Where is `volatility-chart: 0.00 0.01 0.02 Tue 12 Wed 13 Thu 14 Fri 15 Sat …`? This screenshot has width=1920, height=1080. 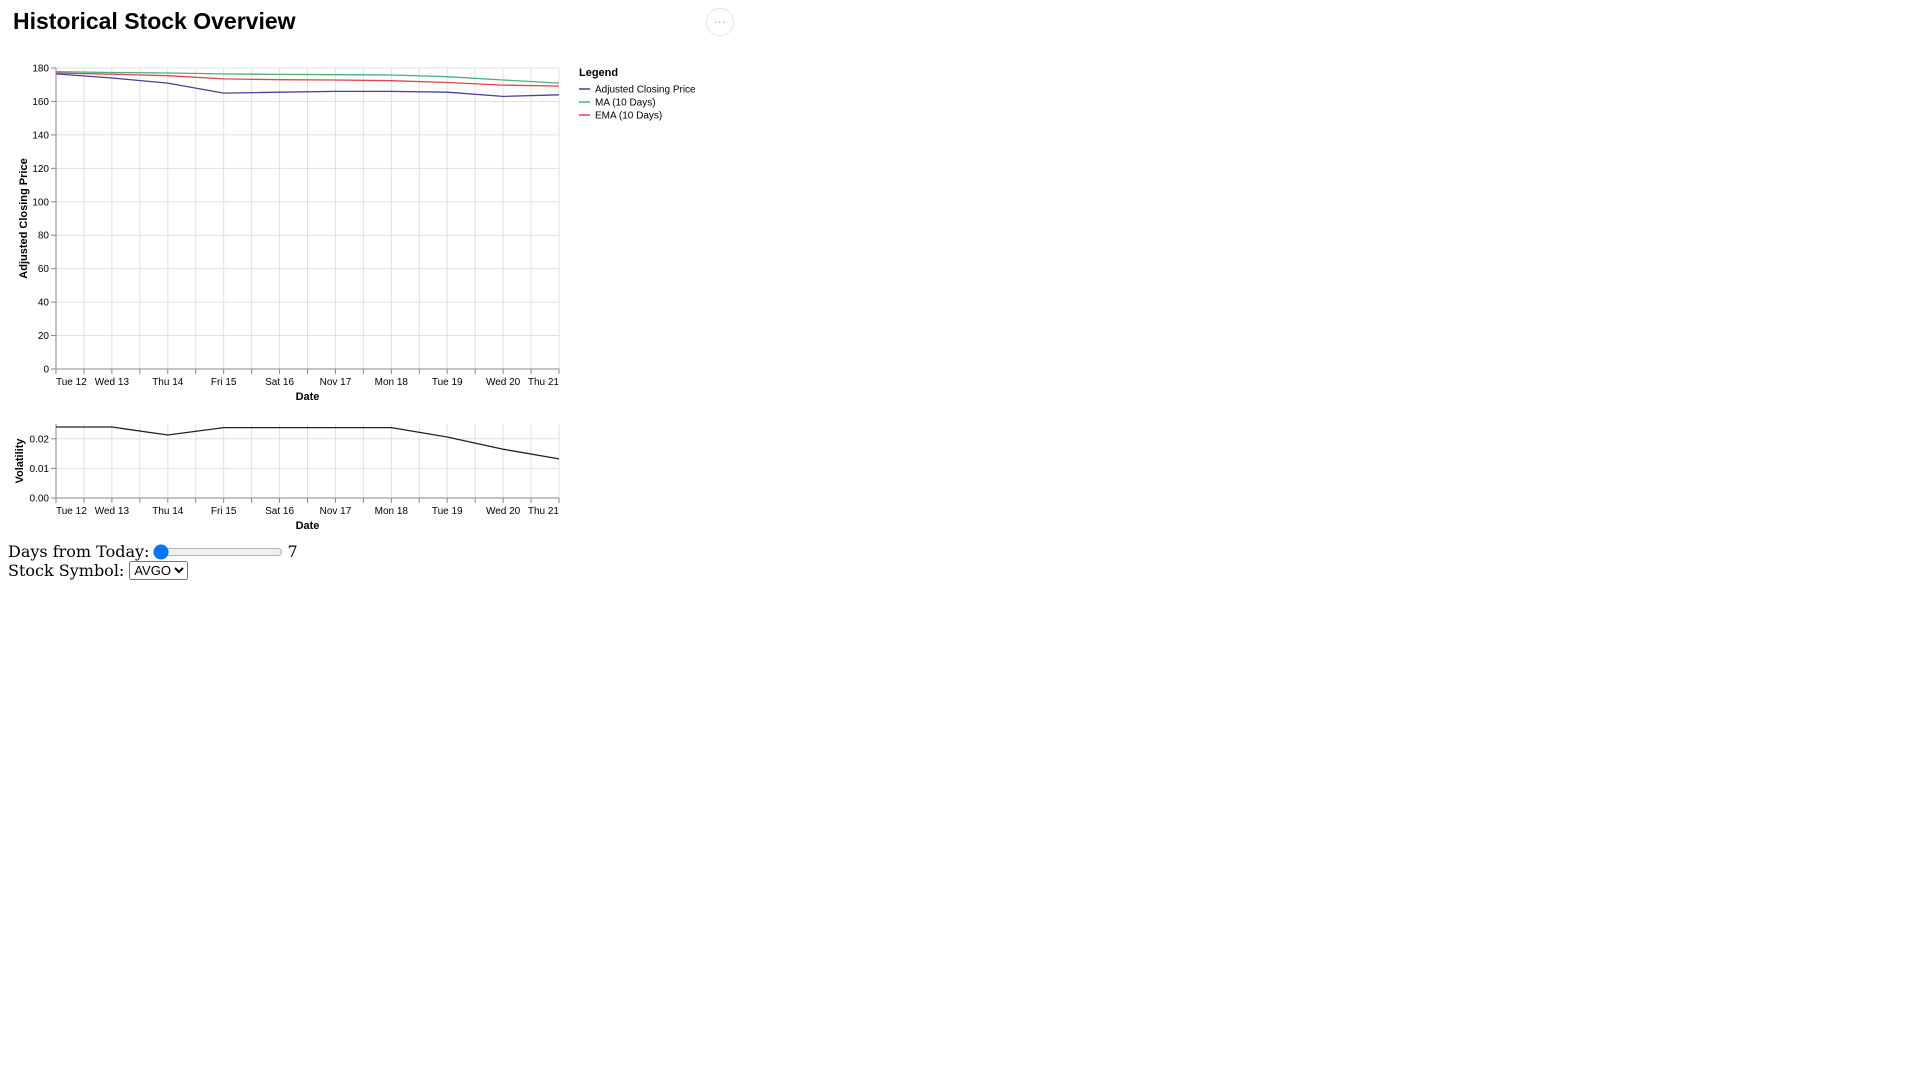
volatility-chart: 0.00 0.01 0.02 Tue 12 Wed 13 Thu 14 Fri 15 Sat … is located at coordinates (287, 478).